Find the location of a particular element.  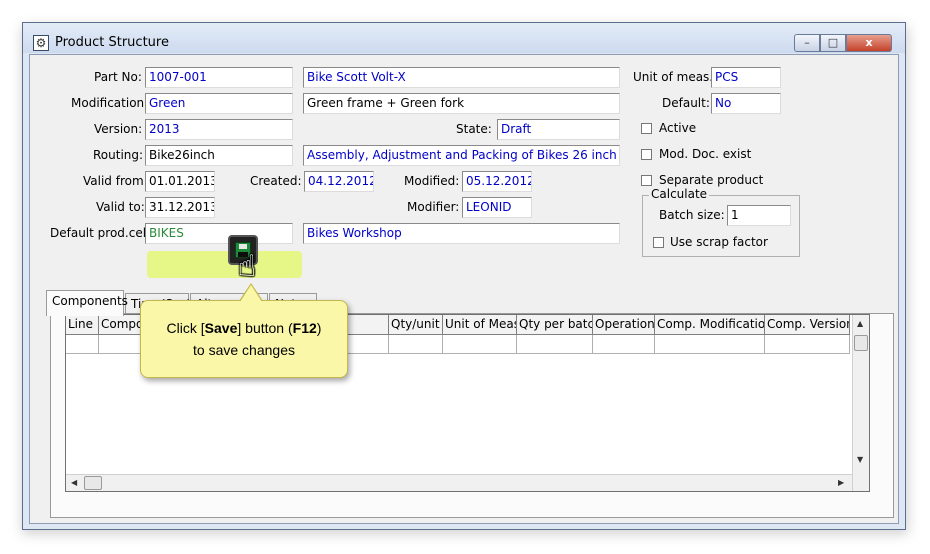

active-checkbox is located at coordinates (646, 128).